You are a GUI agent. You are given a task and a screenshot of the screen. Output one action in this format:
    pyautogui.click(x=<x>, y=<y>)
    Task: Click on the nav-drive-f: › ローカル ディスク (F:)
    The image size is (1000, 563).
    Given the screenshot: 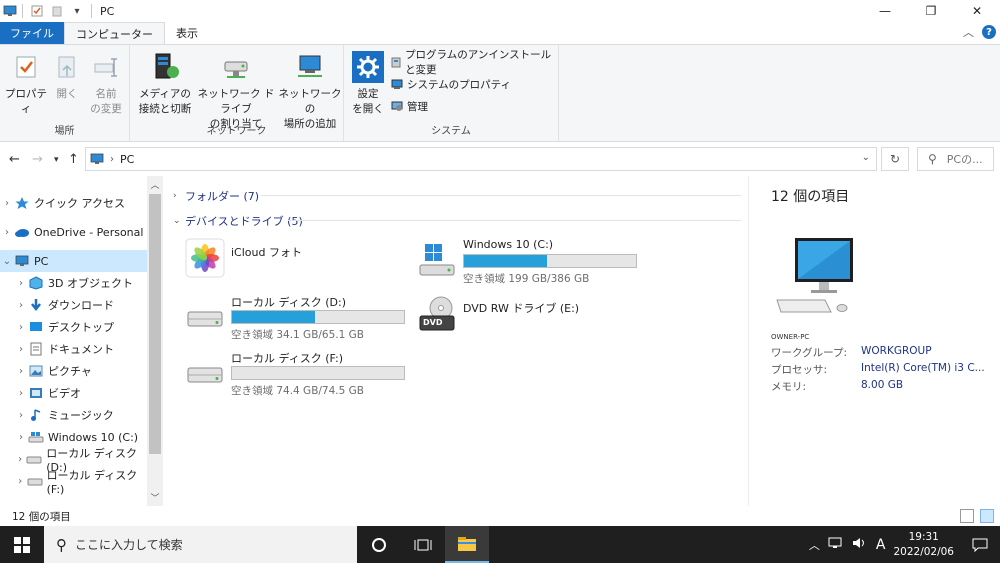 What is the action you would take?
    pyautogui.click(x=73, y=482)
    